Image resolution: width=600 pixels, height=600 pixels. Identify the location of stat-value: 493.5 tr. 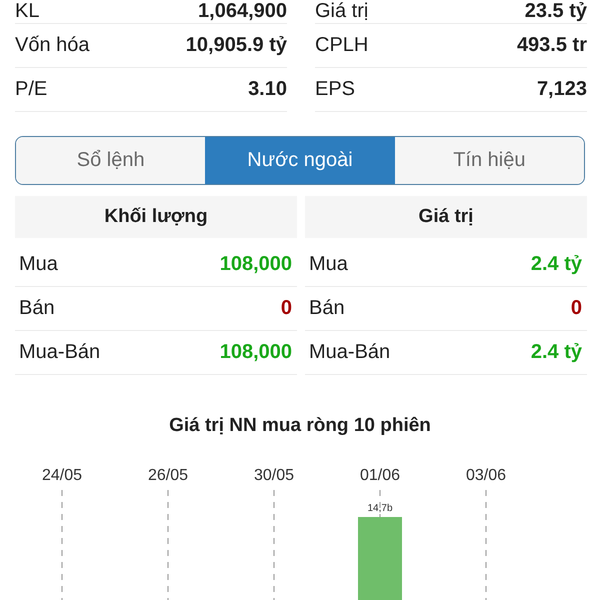
(551, 45).